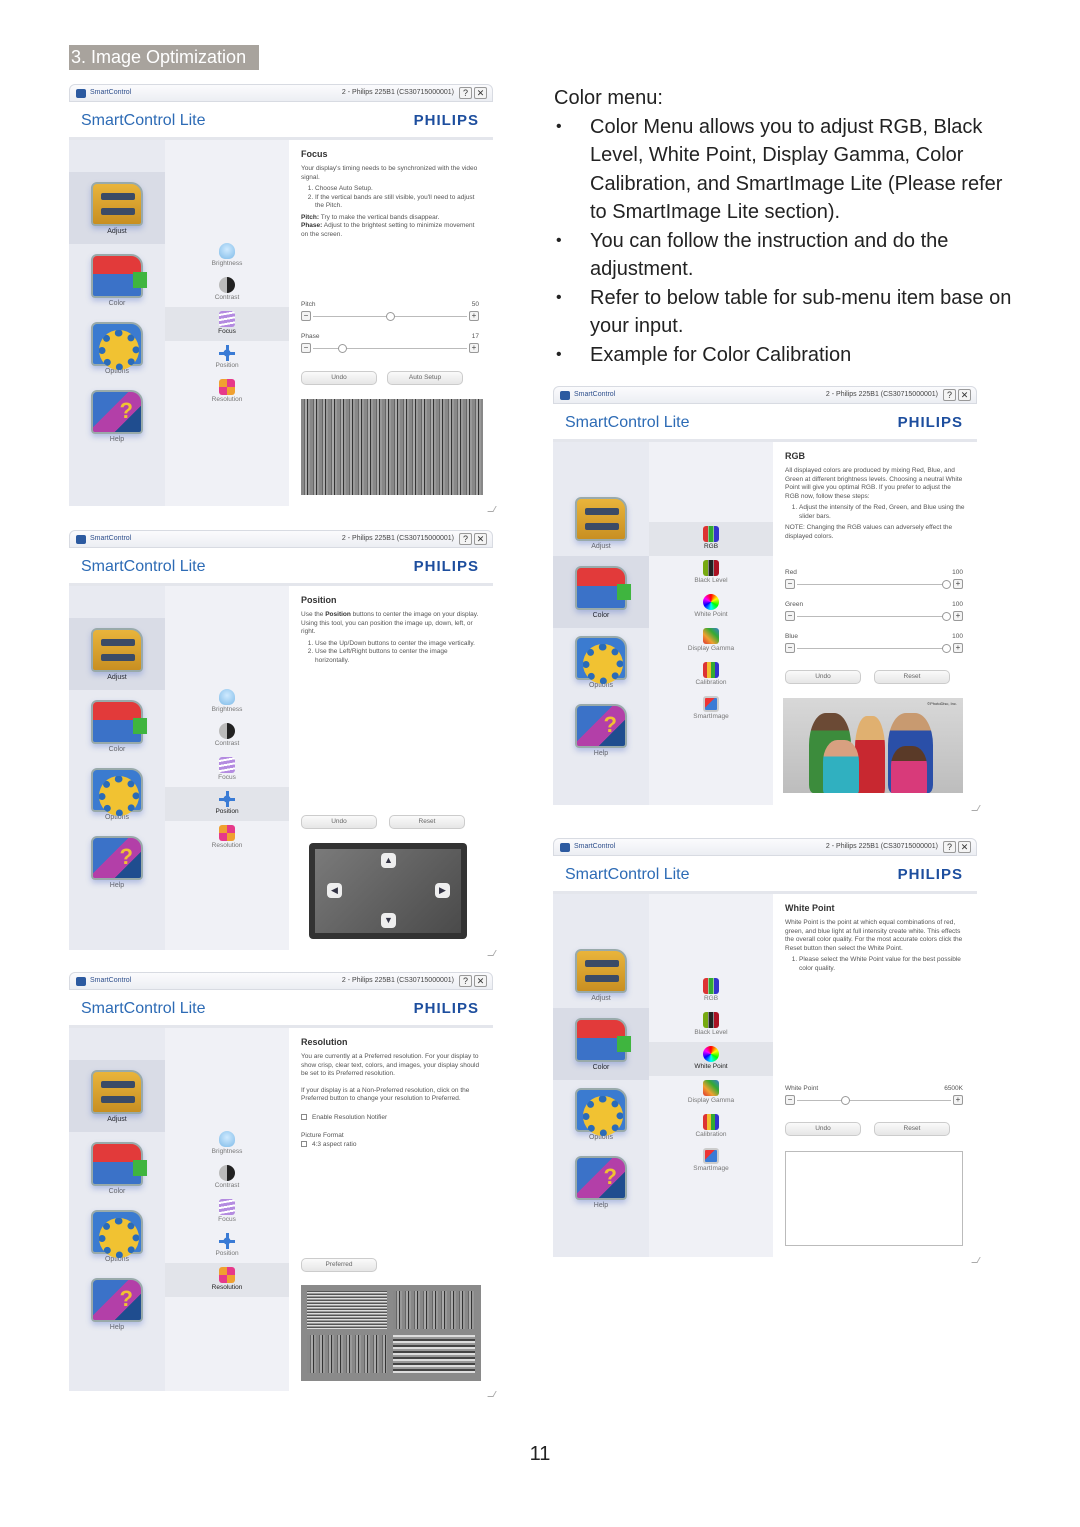 Image resolution: width=1080 pixels, height=1527 pixels. Describe the element at coordinates (391, 1145) in the screenshot. I see `aspect-ratio-checkbox: 4:3 aspect ratio` at that location.